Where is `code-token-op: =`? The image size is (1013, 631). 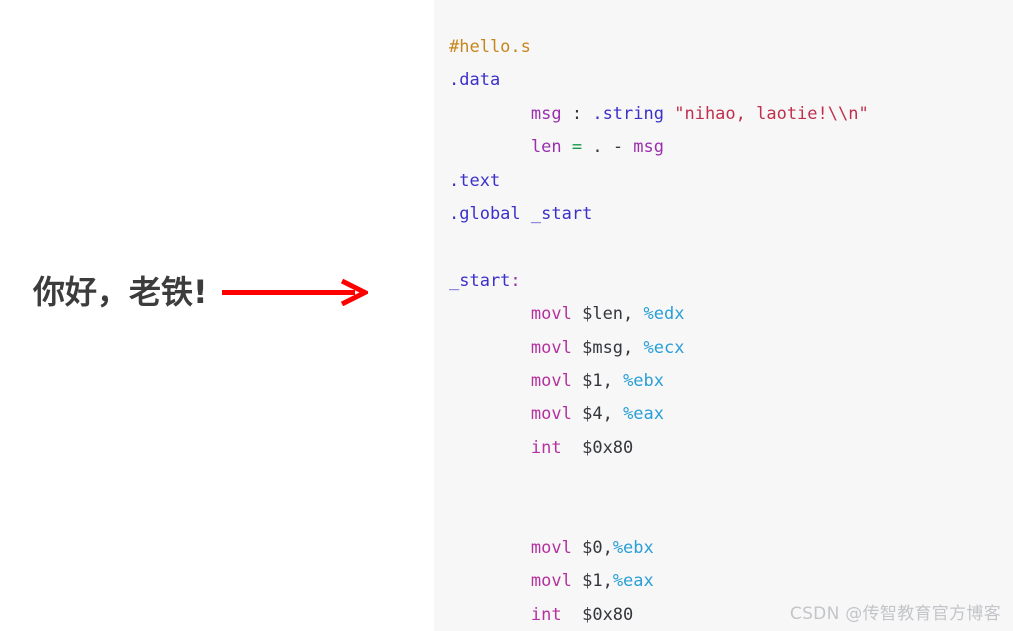 code-token-op: = is located at coordinates (577, 147).